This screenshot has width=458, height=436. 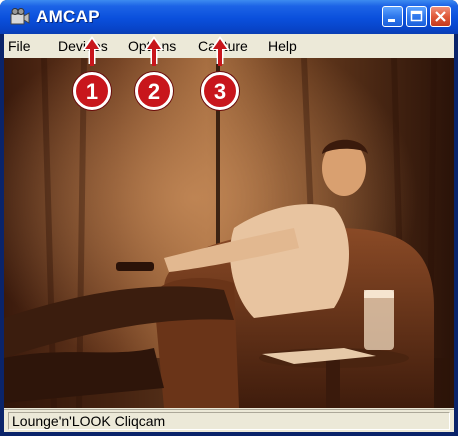 I want to click on minimize-button, so click(x=392, y=16).